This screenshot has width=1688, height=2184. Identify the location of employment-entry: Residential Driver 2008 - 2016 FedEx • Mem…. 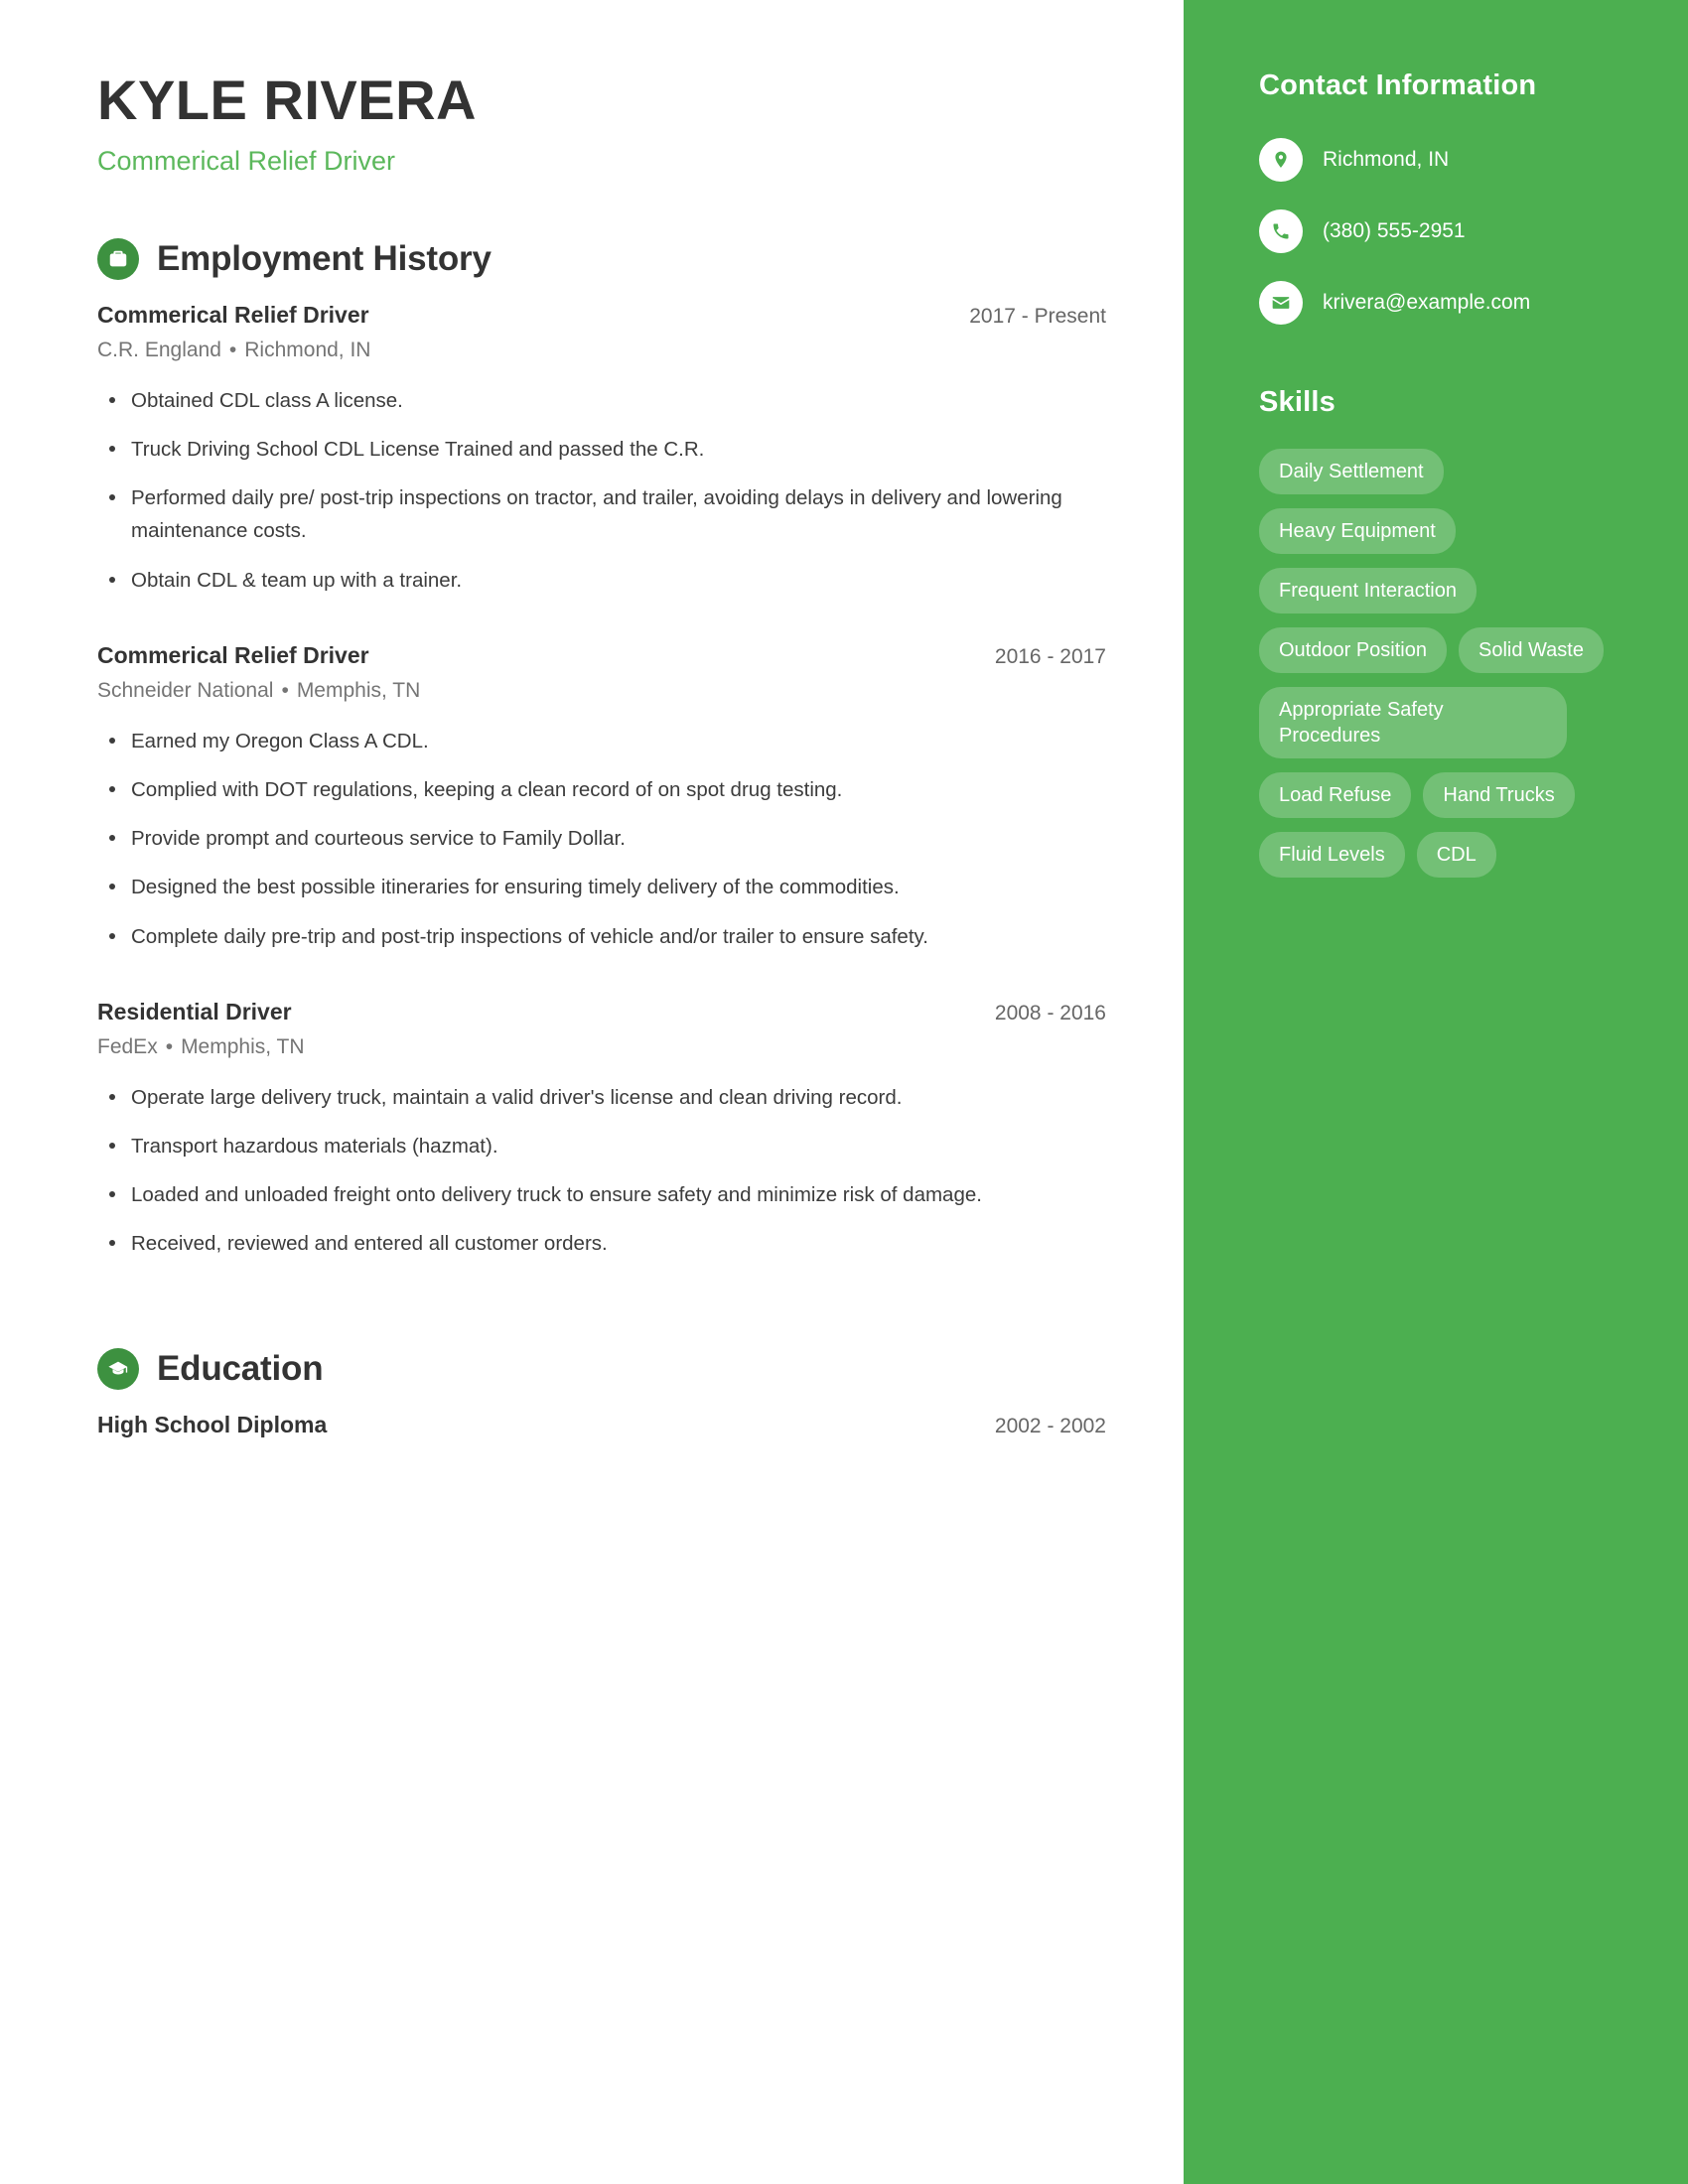
(601, 1130).